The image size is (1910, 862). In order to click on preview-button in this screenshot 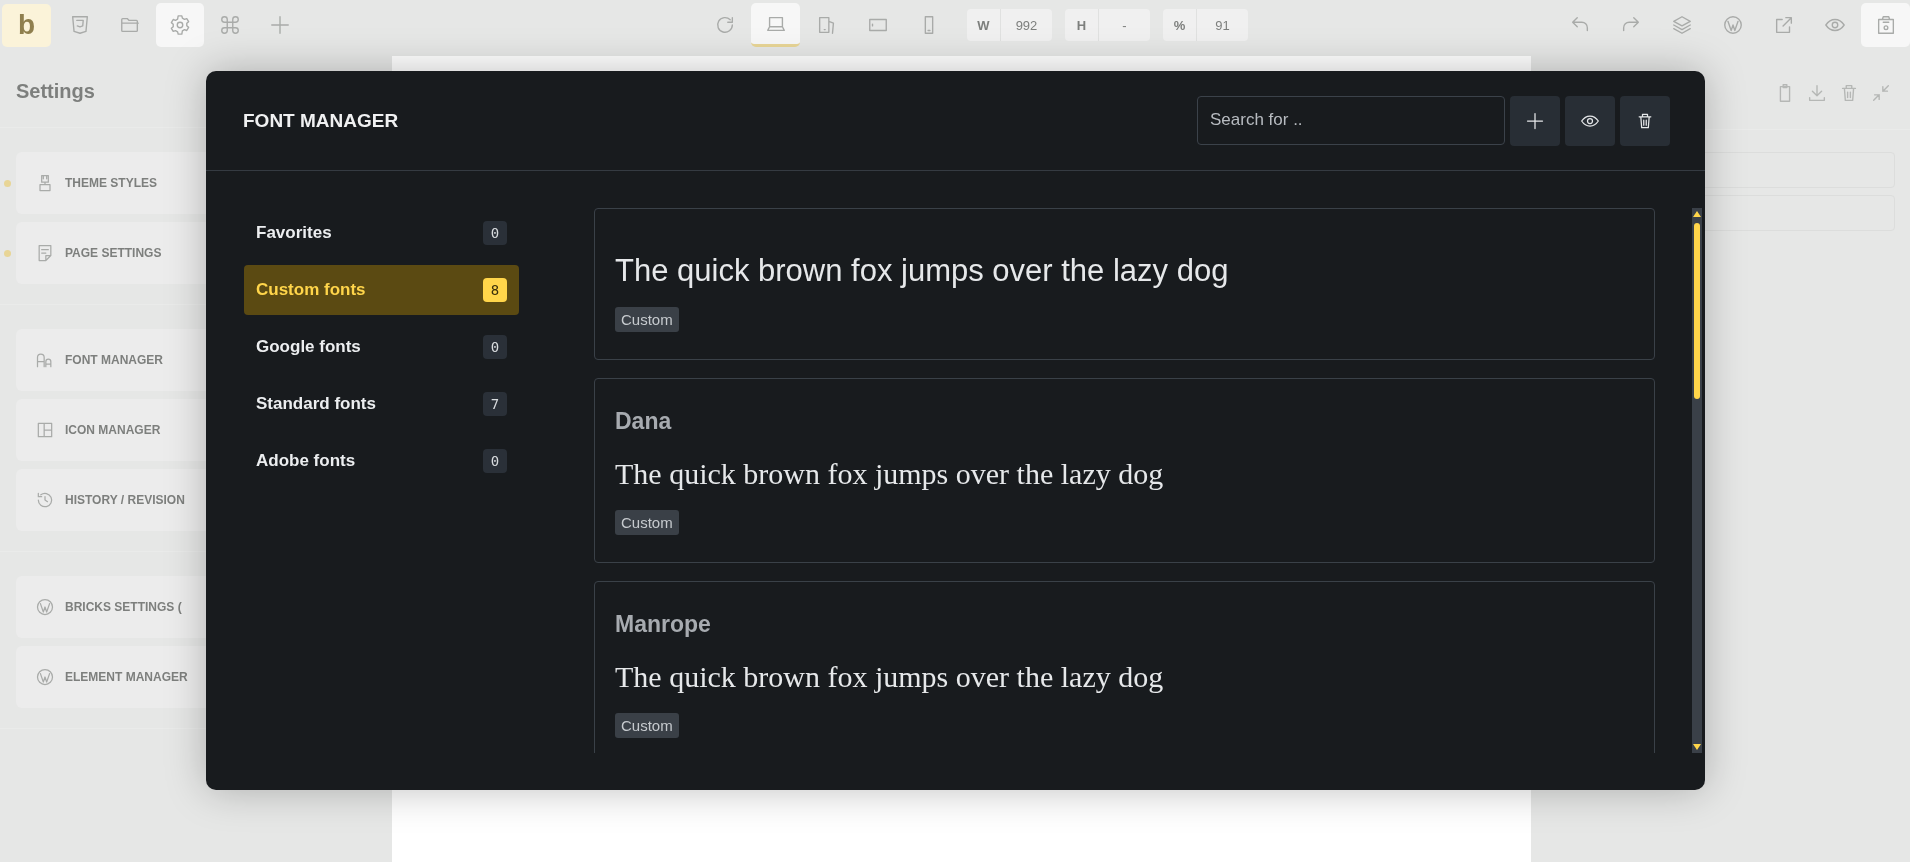, I will do `click(1590, 120)`.